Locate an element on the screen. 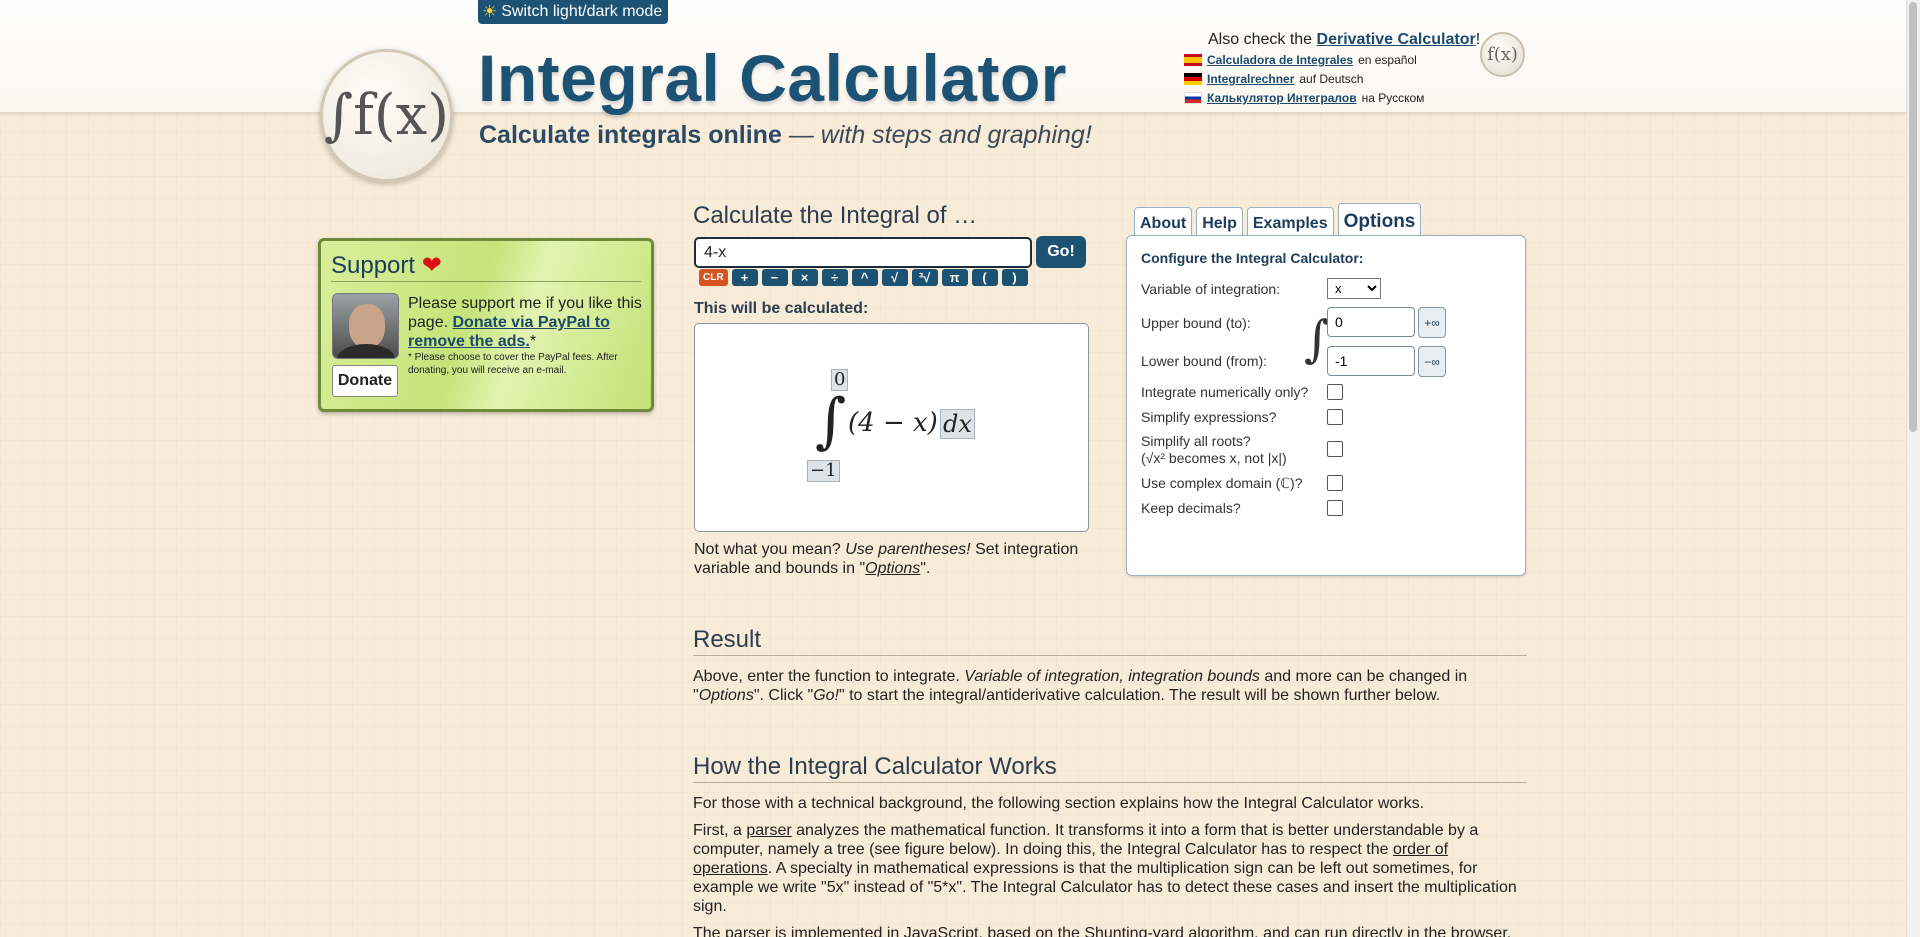 The width and height of the screenshot is (1920, 937). switch-mode-button: ☀ Switch light/dark mode is located at coordinates (573, 12).